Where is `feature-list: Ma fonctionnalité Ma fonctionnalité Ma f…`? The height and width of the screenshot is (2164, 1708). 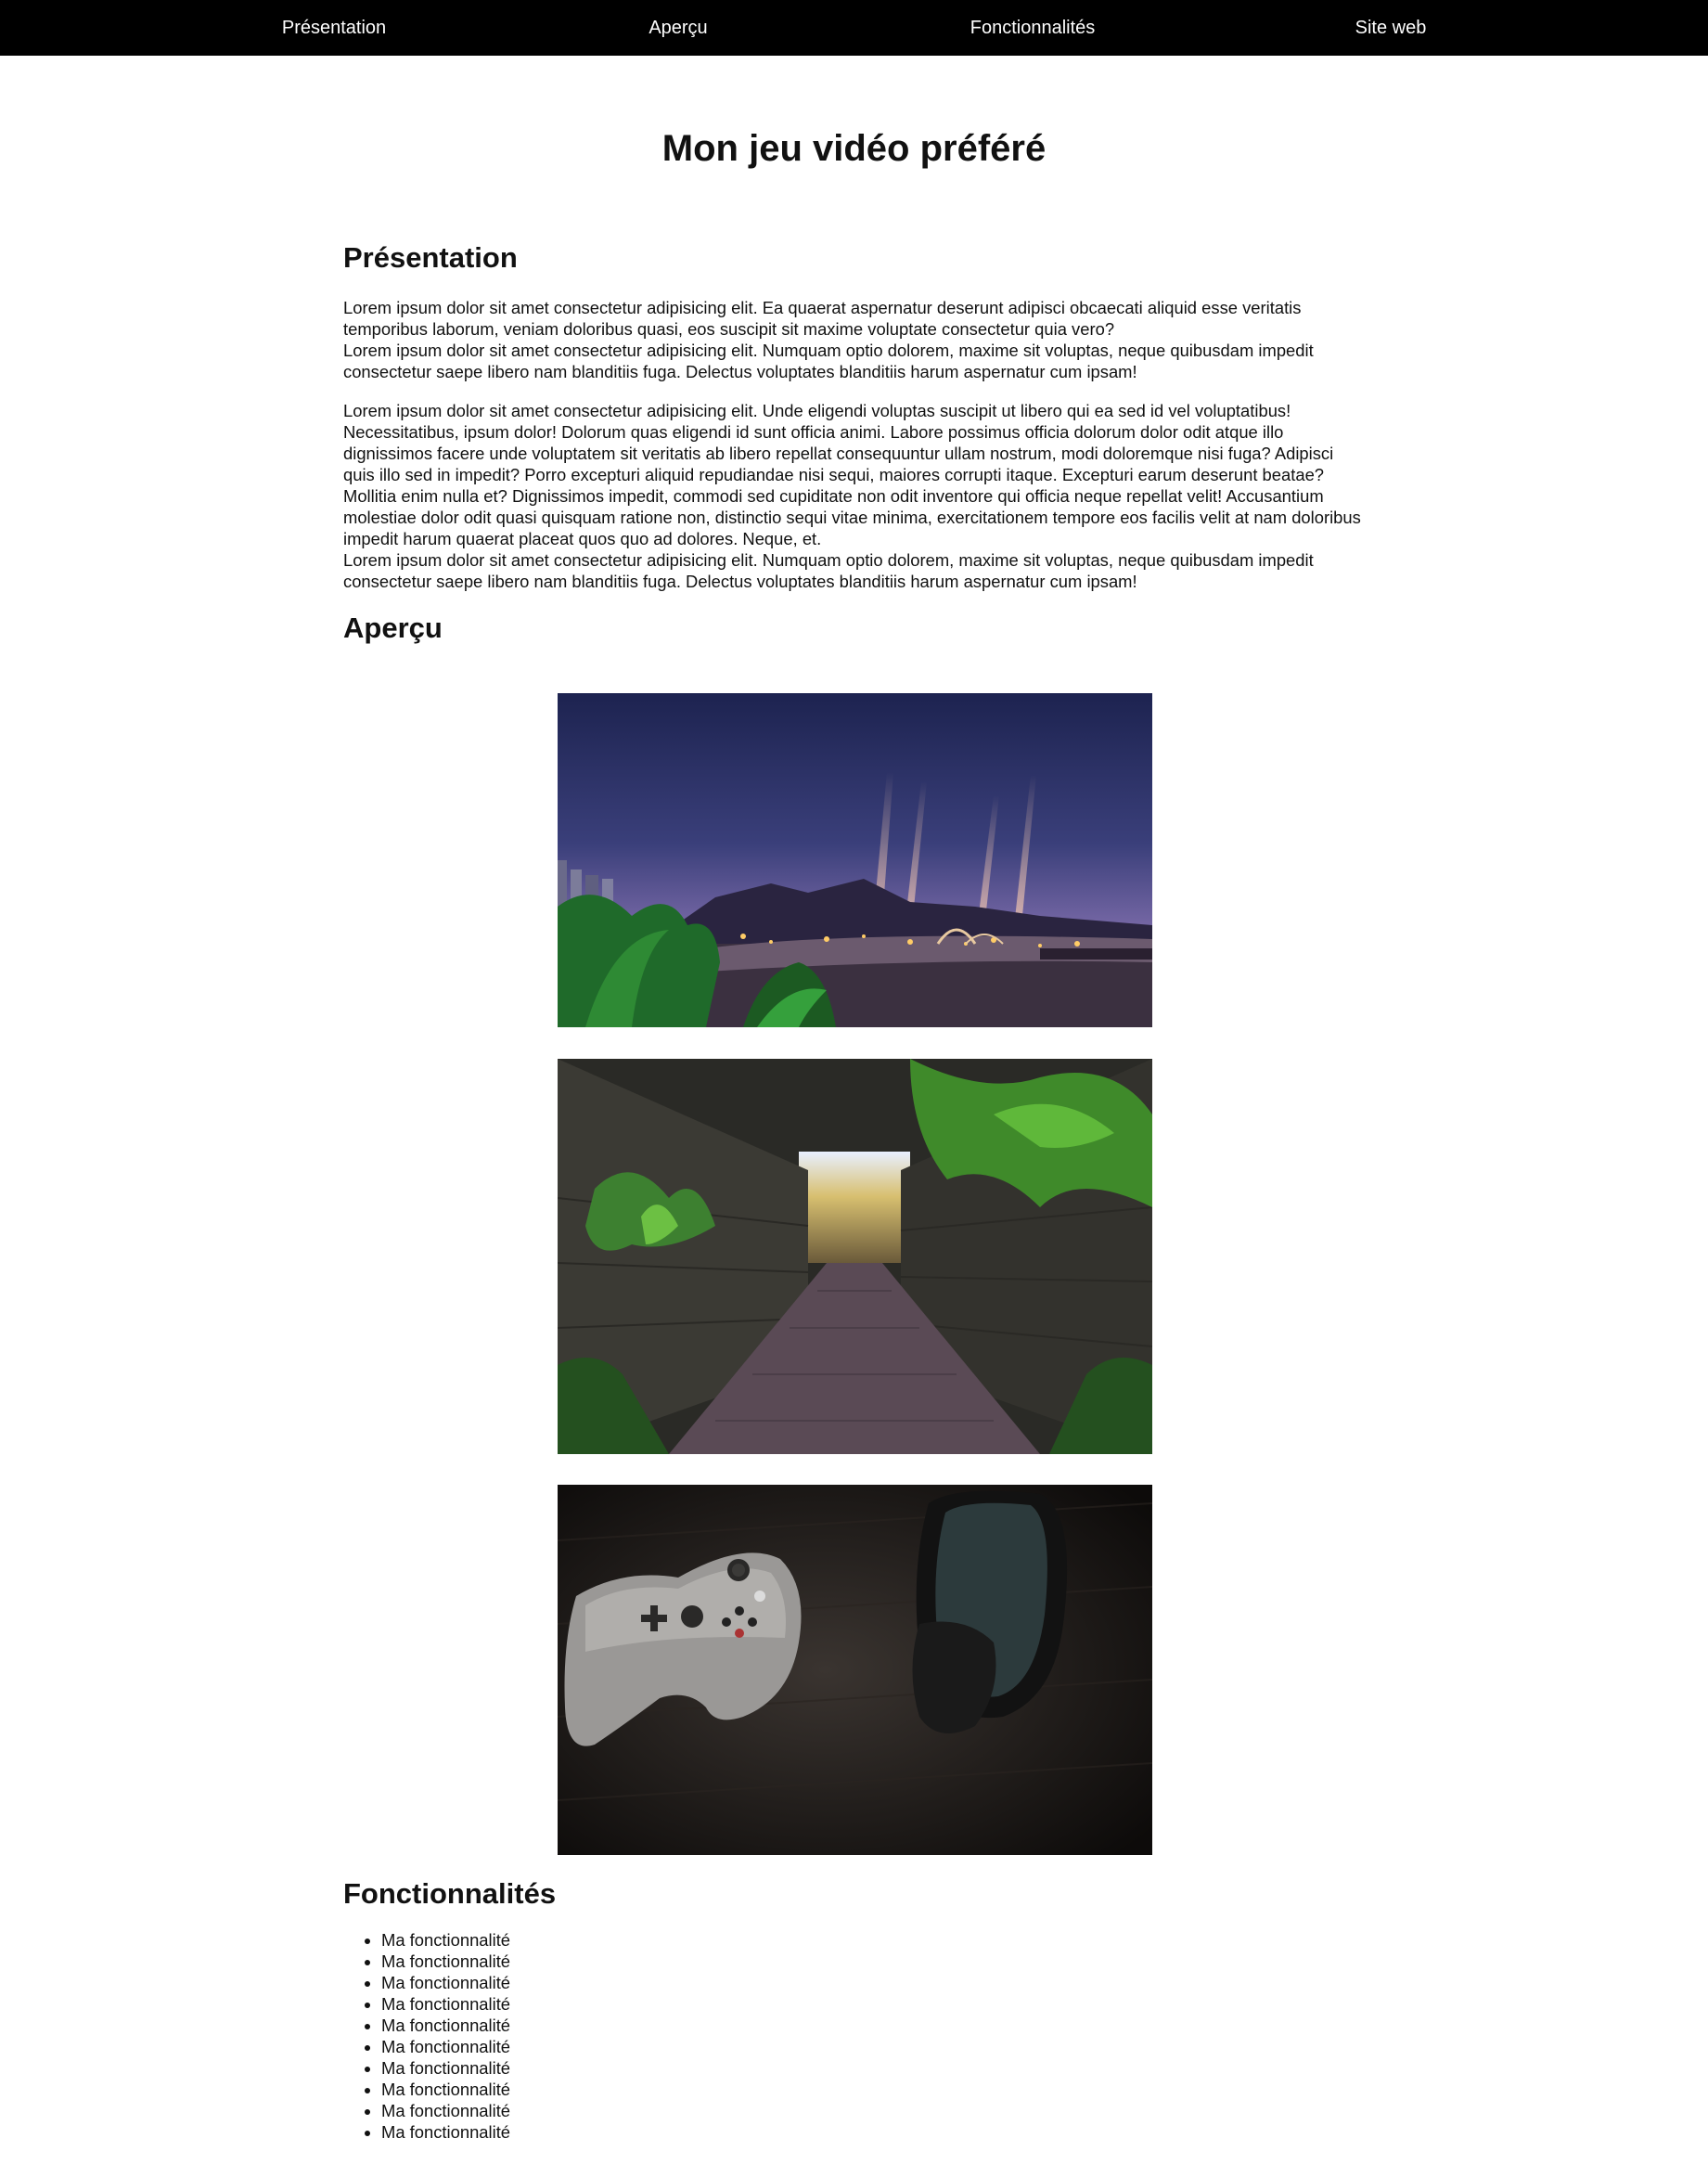 feature-list: Ma fonctionnalité Ma fonctionnalité Ma f… is located at coordinates (426, 2036).